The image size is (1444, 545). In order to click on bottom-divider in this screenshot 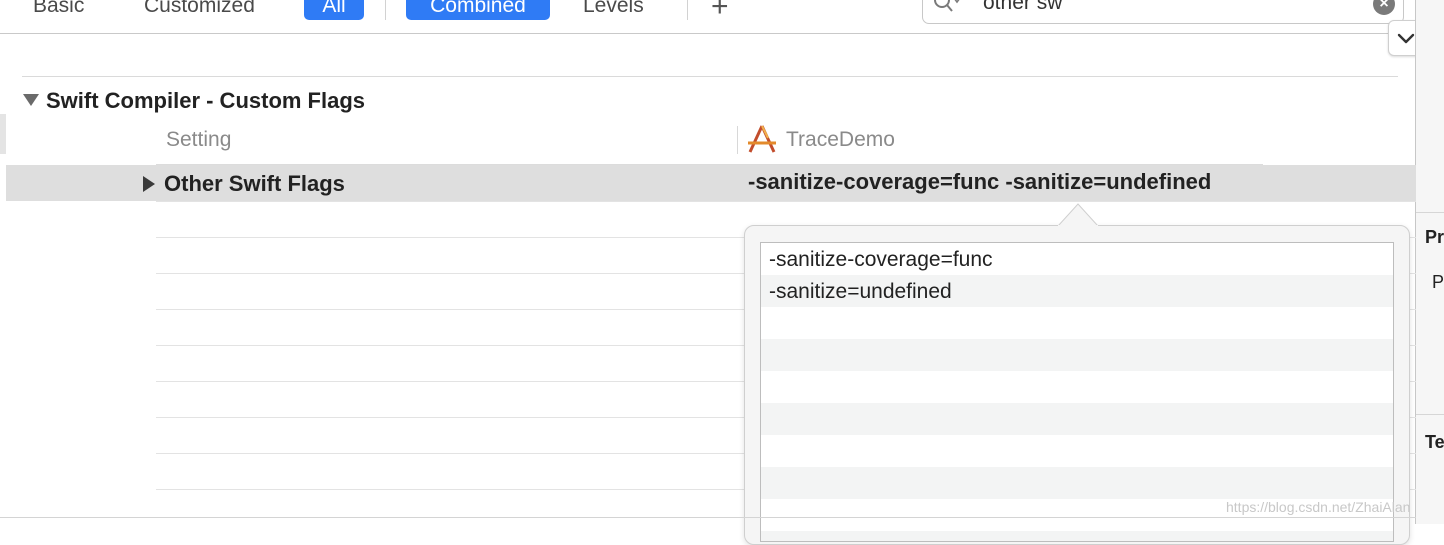, I will do `click(708, 517)`.